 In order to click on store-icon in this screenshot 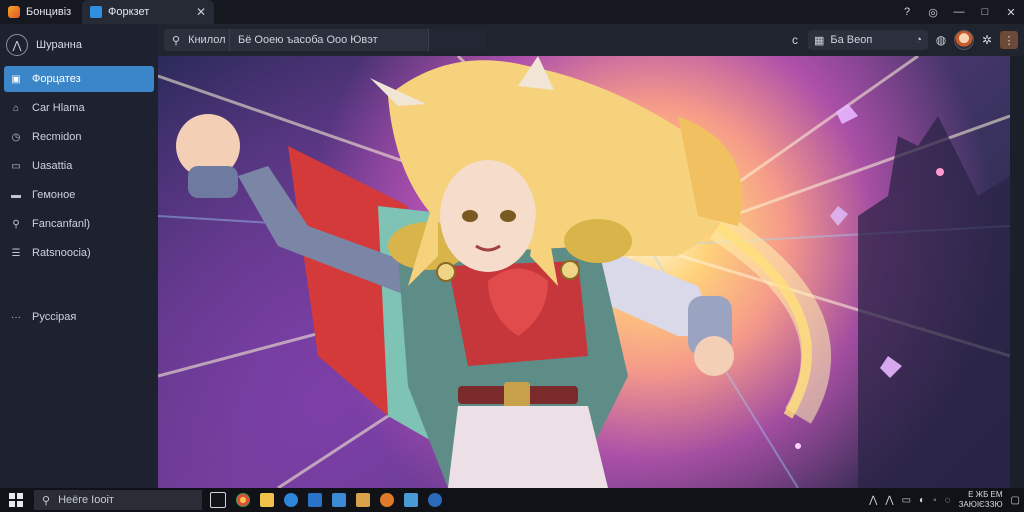, I will do `click(315, 500)`.